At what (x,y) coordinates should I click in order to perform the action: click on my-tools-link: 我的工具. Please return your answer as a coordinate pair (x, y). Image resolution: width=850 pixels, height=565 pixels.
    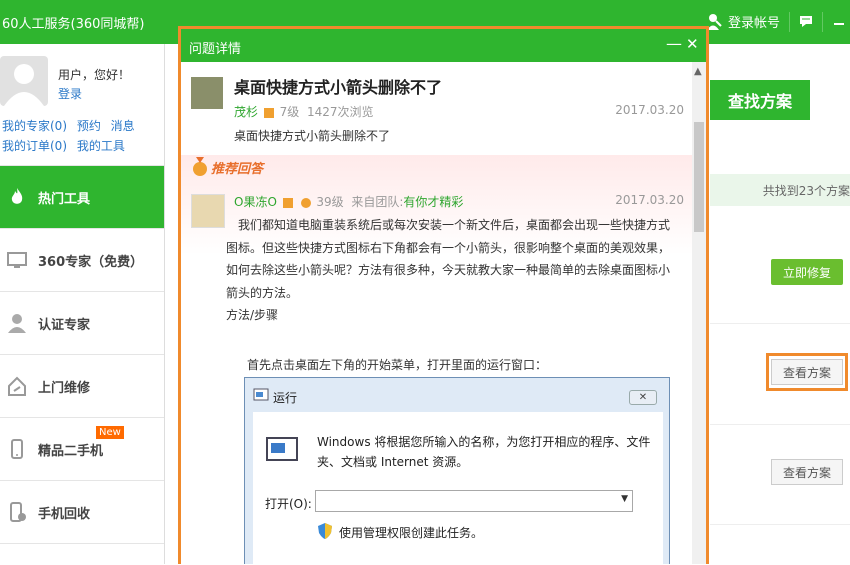
    Looking at the image, I should click on (101, 146).